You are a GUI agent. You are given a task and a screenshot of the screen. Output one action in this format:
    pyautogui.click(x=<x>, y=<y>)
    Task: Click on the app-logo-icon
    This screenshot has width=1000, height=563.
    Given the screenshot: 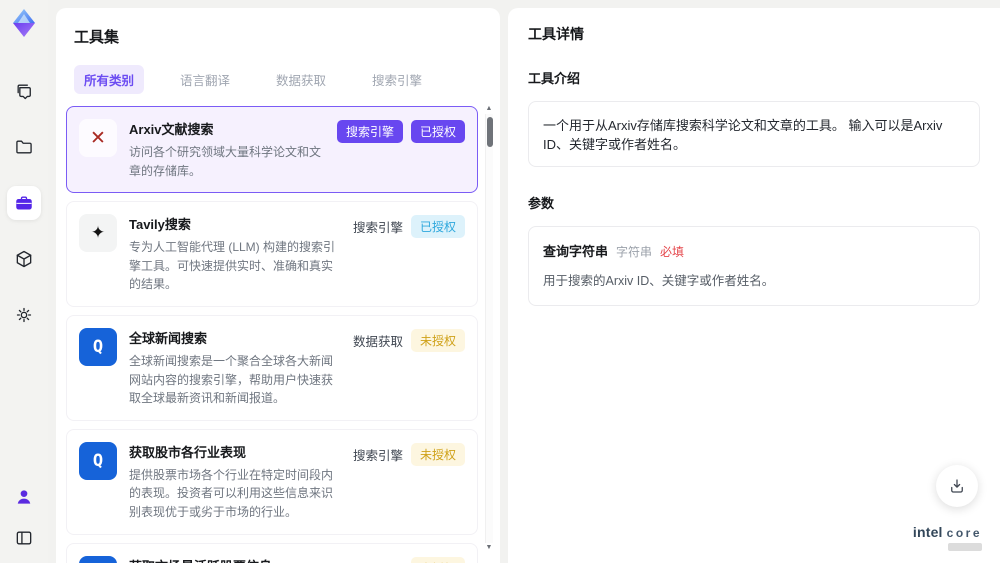 What is the action you would take?
    pyautogui.click(x=24, y=23)
    